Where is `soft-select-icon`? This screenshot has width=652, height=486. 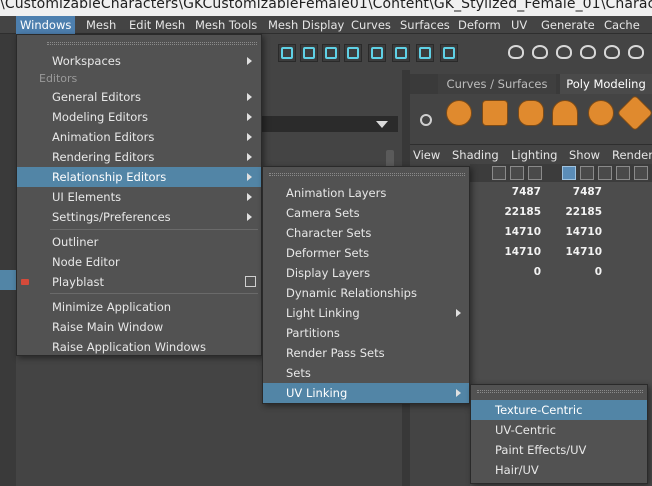 soft-select-icon is located at coordinates (565, 53).